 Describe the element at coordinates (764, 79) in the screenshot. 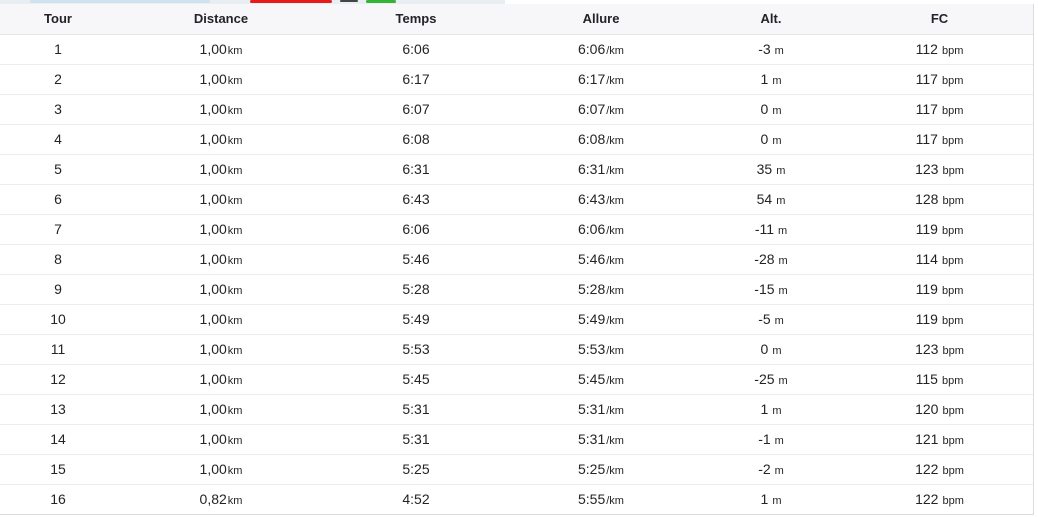

I see `alt-value: 1` at that location.